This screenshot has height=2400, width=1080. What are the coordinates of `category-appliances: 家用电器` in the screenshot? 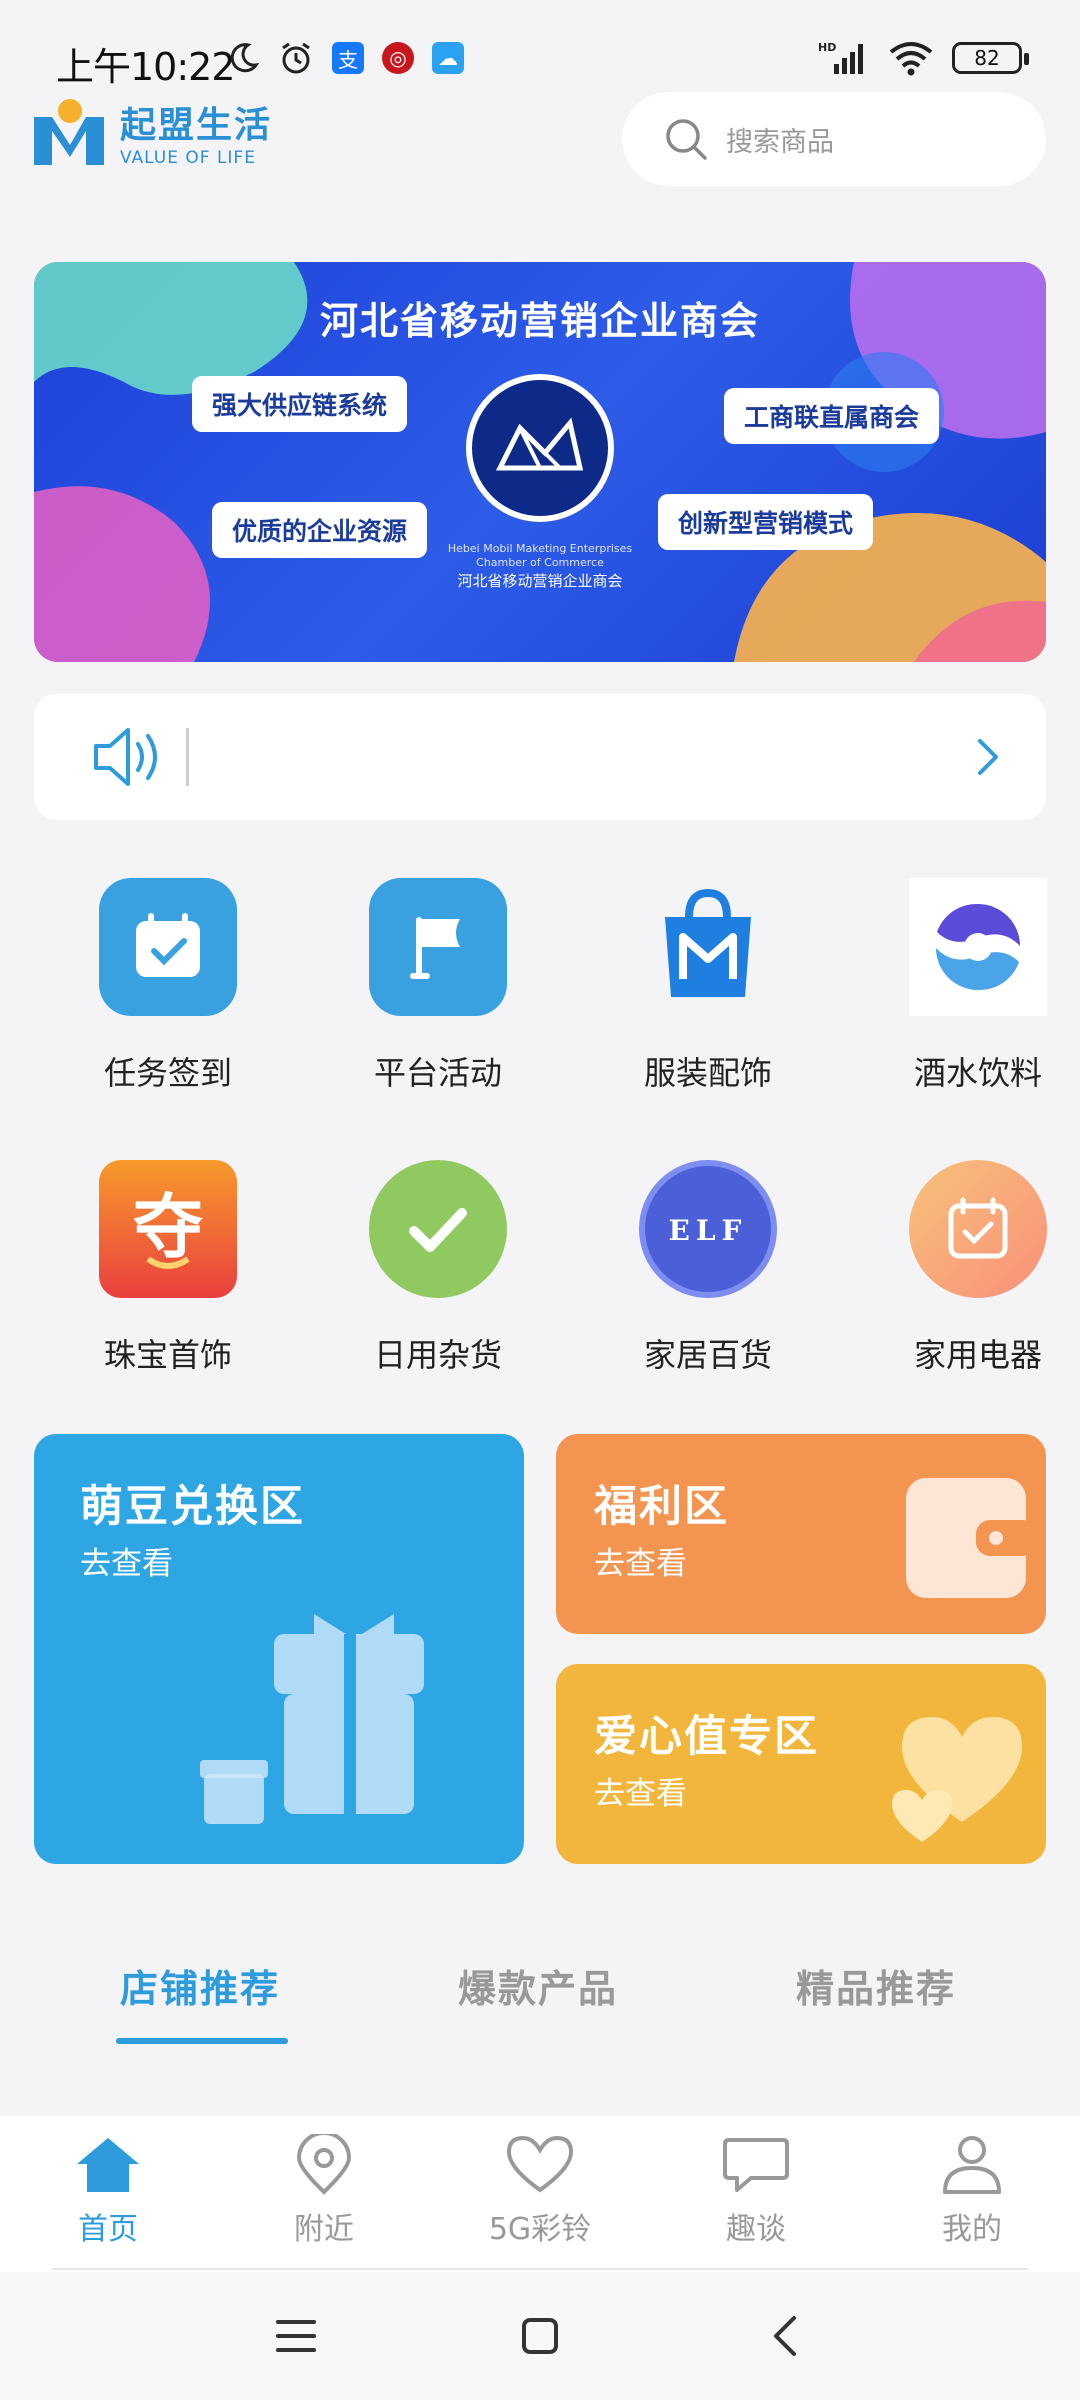 It's located at (978, 1268).